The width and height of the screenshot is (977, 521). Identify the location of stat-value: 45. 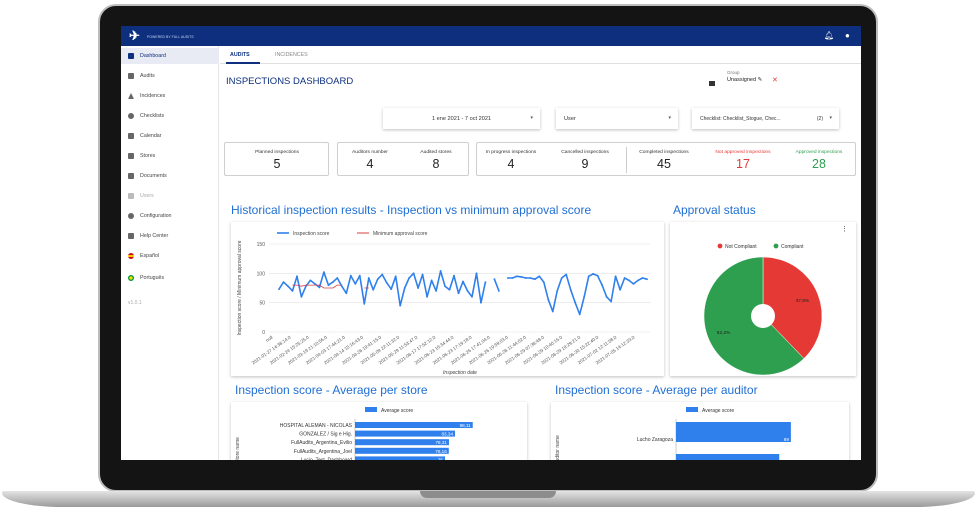
(664, 164).